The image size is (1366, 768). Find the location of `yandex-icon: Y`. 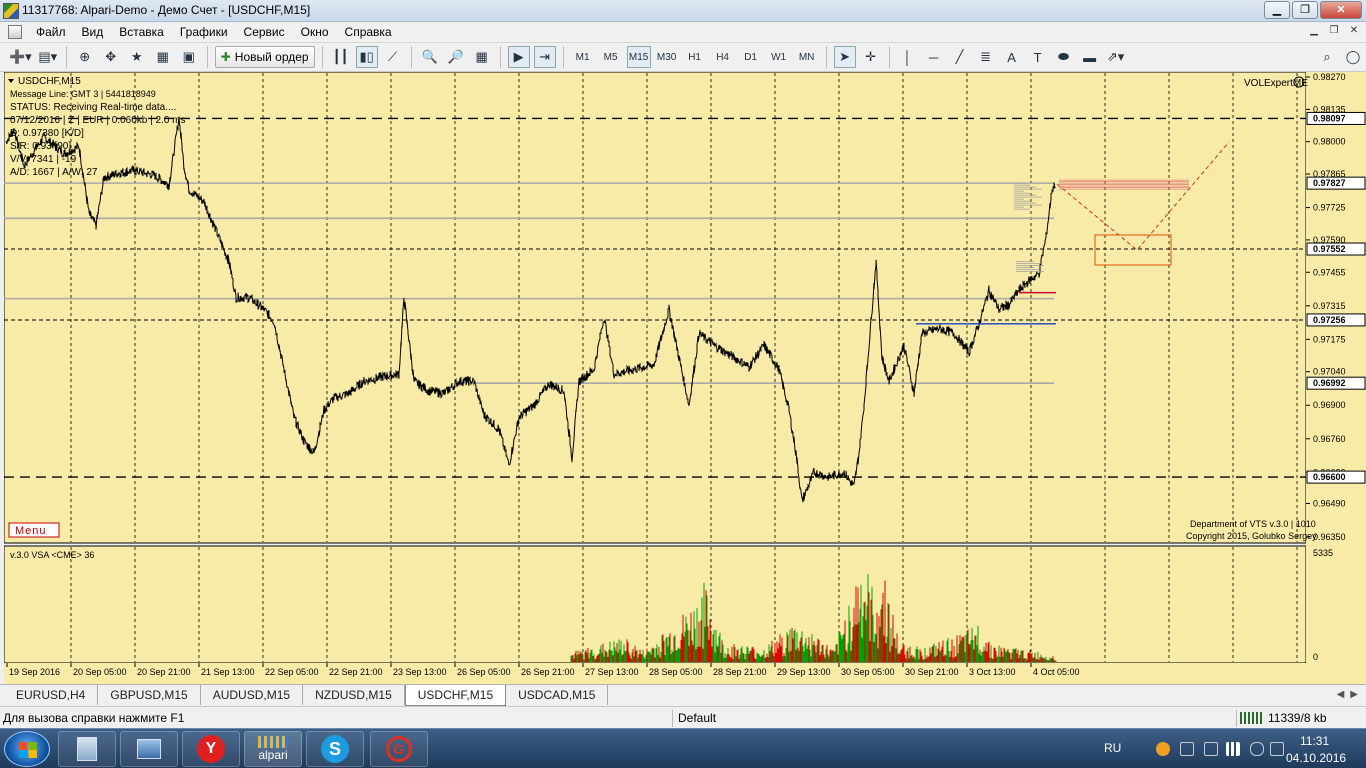

yandex-icon: Y is located at coordinates (211, 749).